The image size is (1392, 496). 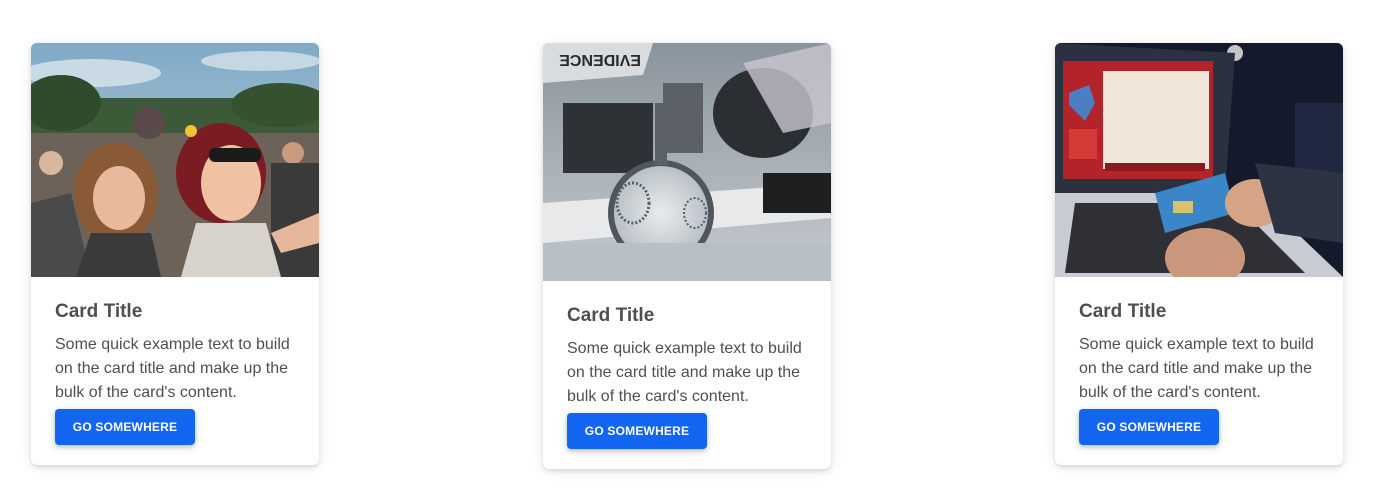 I want to click on evidence-label: EVIDENCE, so click(x=600, y=59).